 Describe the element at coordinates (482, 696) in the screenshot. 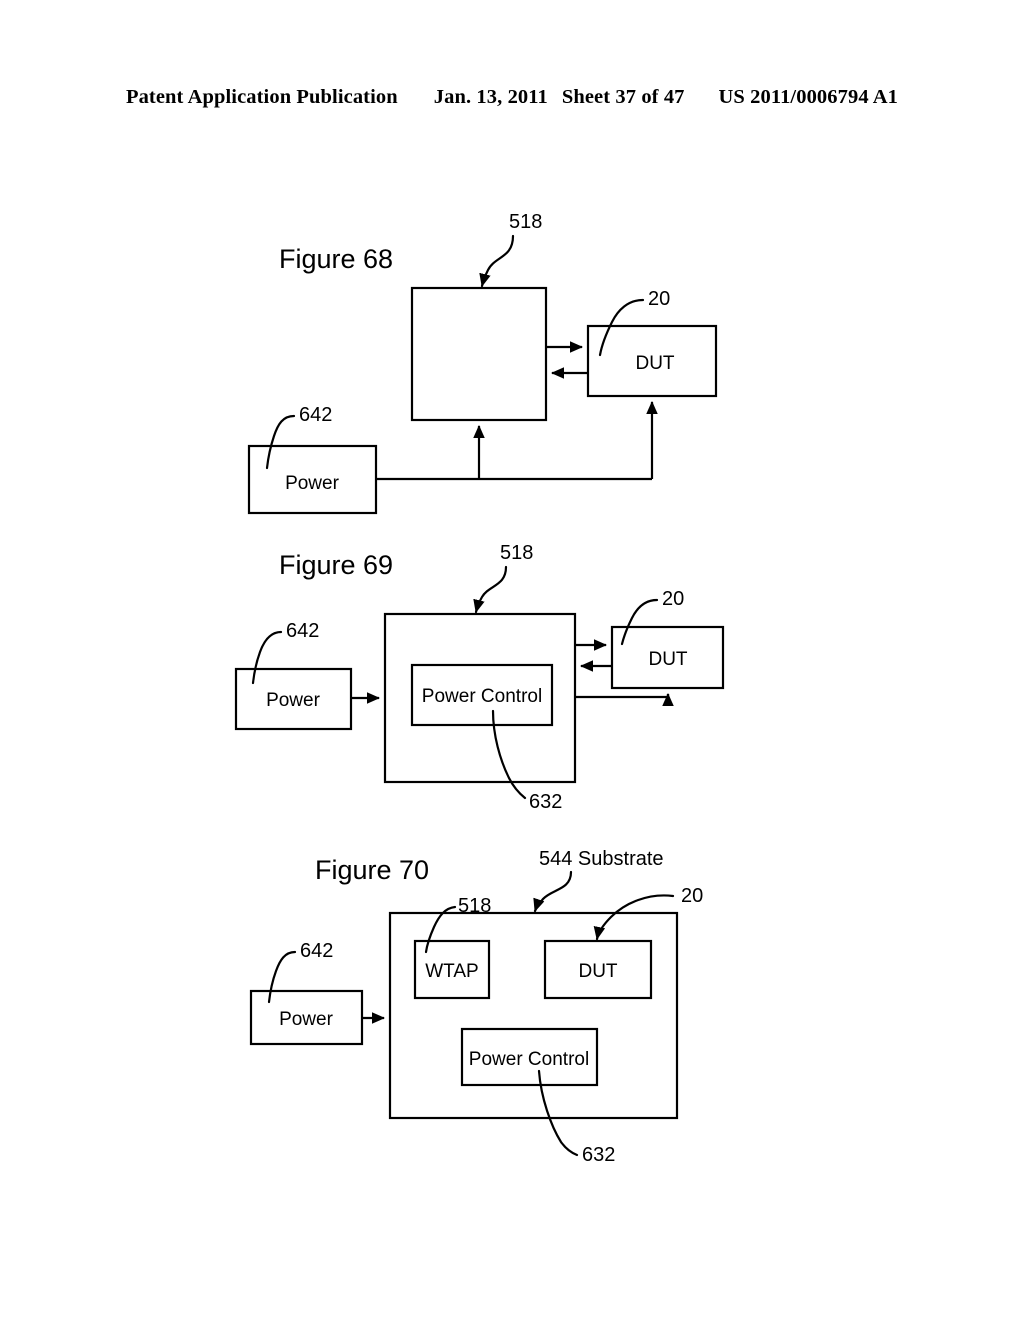

I see `figure-69-power-control-label: Power Control` at that location.